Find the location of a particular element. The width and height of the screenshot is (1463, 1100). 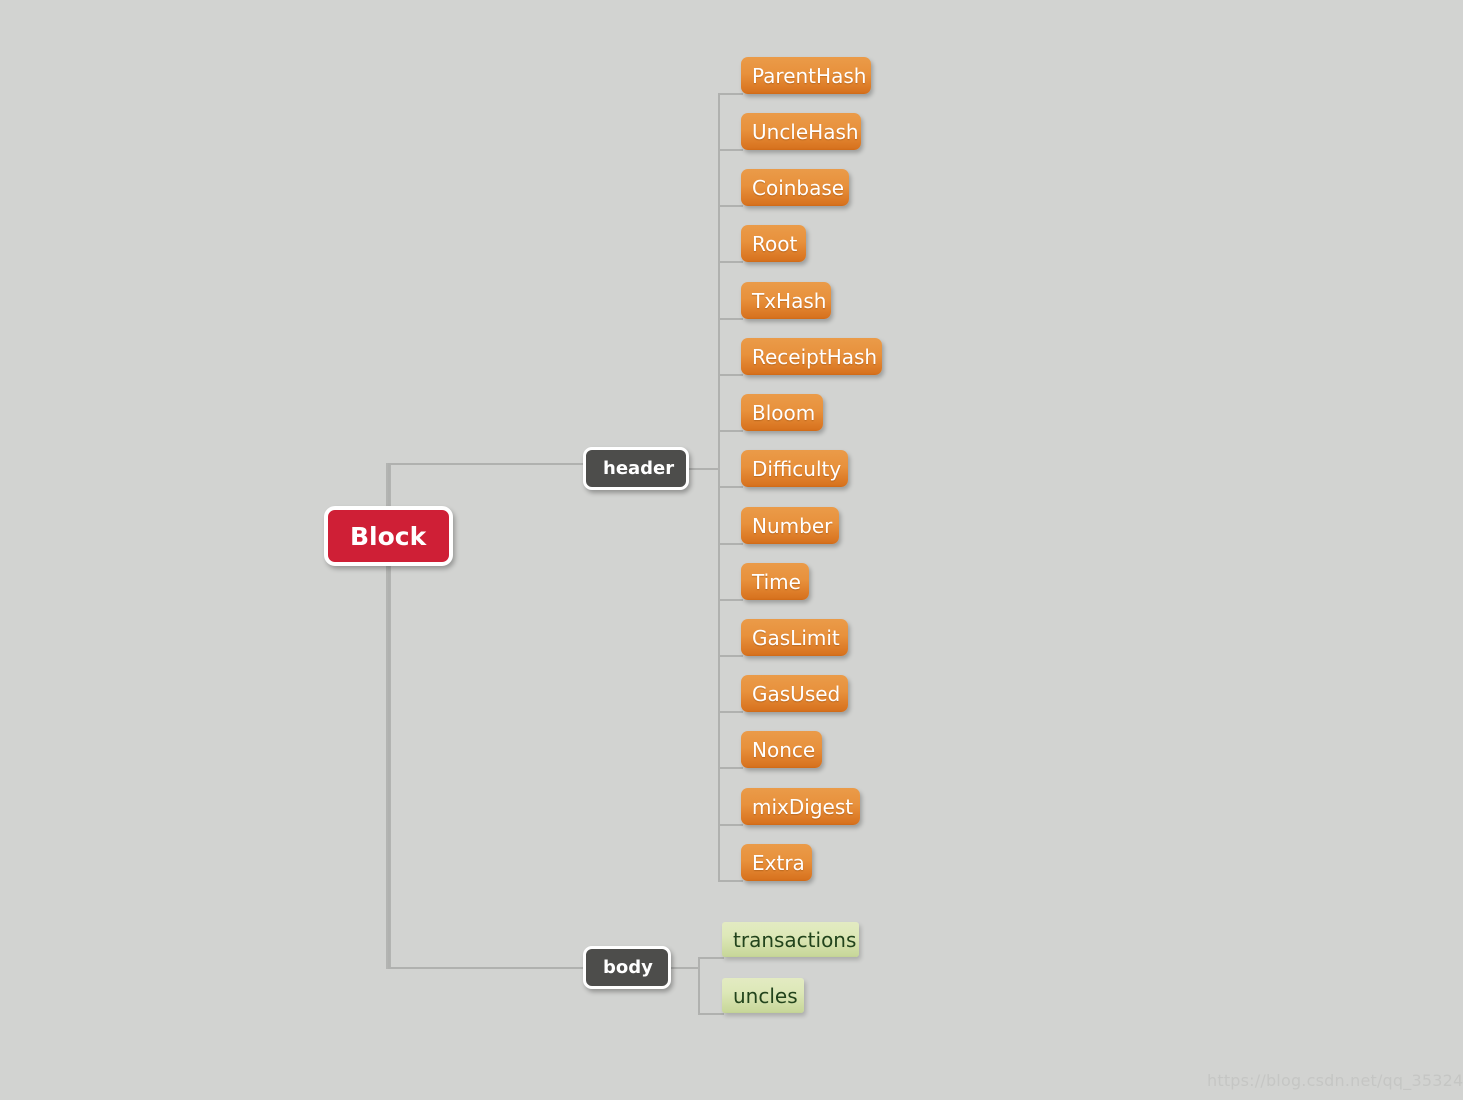

node-number: Number is located at coordinates (790, 525).